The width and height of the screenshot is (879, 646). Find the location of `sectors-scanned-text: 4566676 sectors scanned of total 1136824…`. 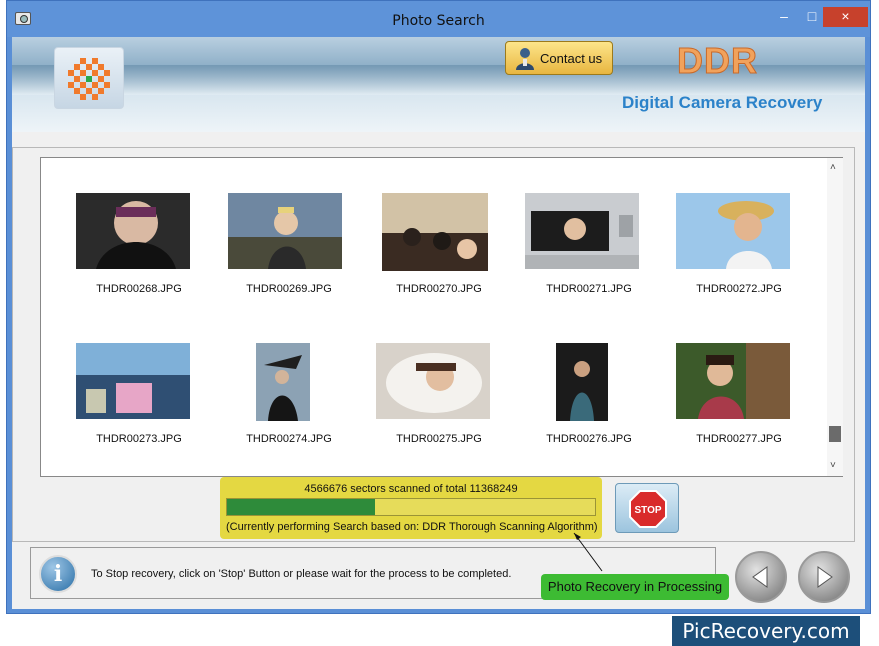

sectors-scanned-text: 4566676 sectors scanned of total 1136824… is located at coordinates (411, 489).